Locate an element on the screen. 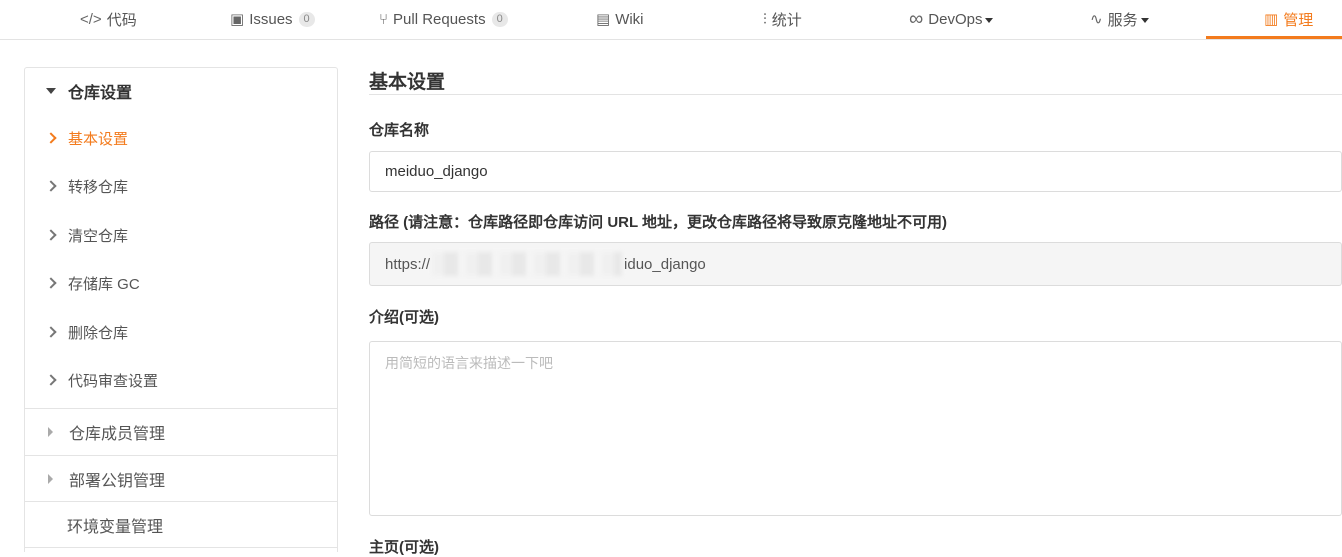  homepage-label: 主页(可选) is located at coordinates (404, 547).